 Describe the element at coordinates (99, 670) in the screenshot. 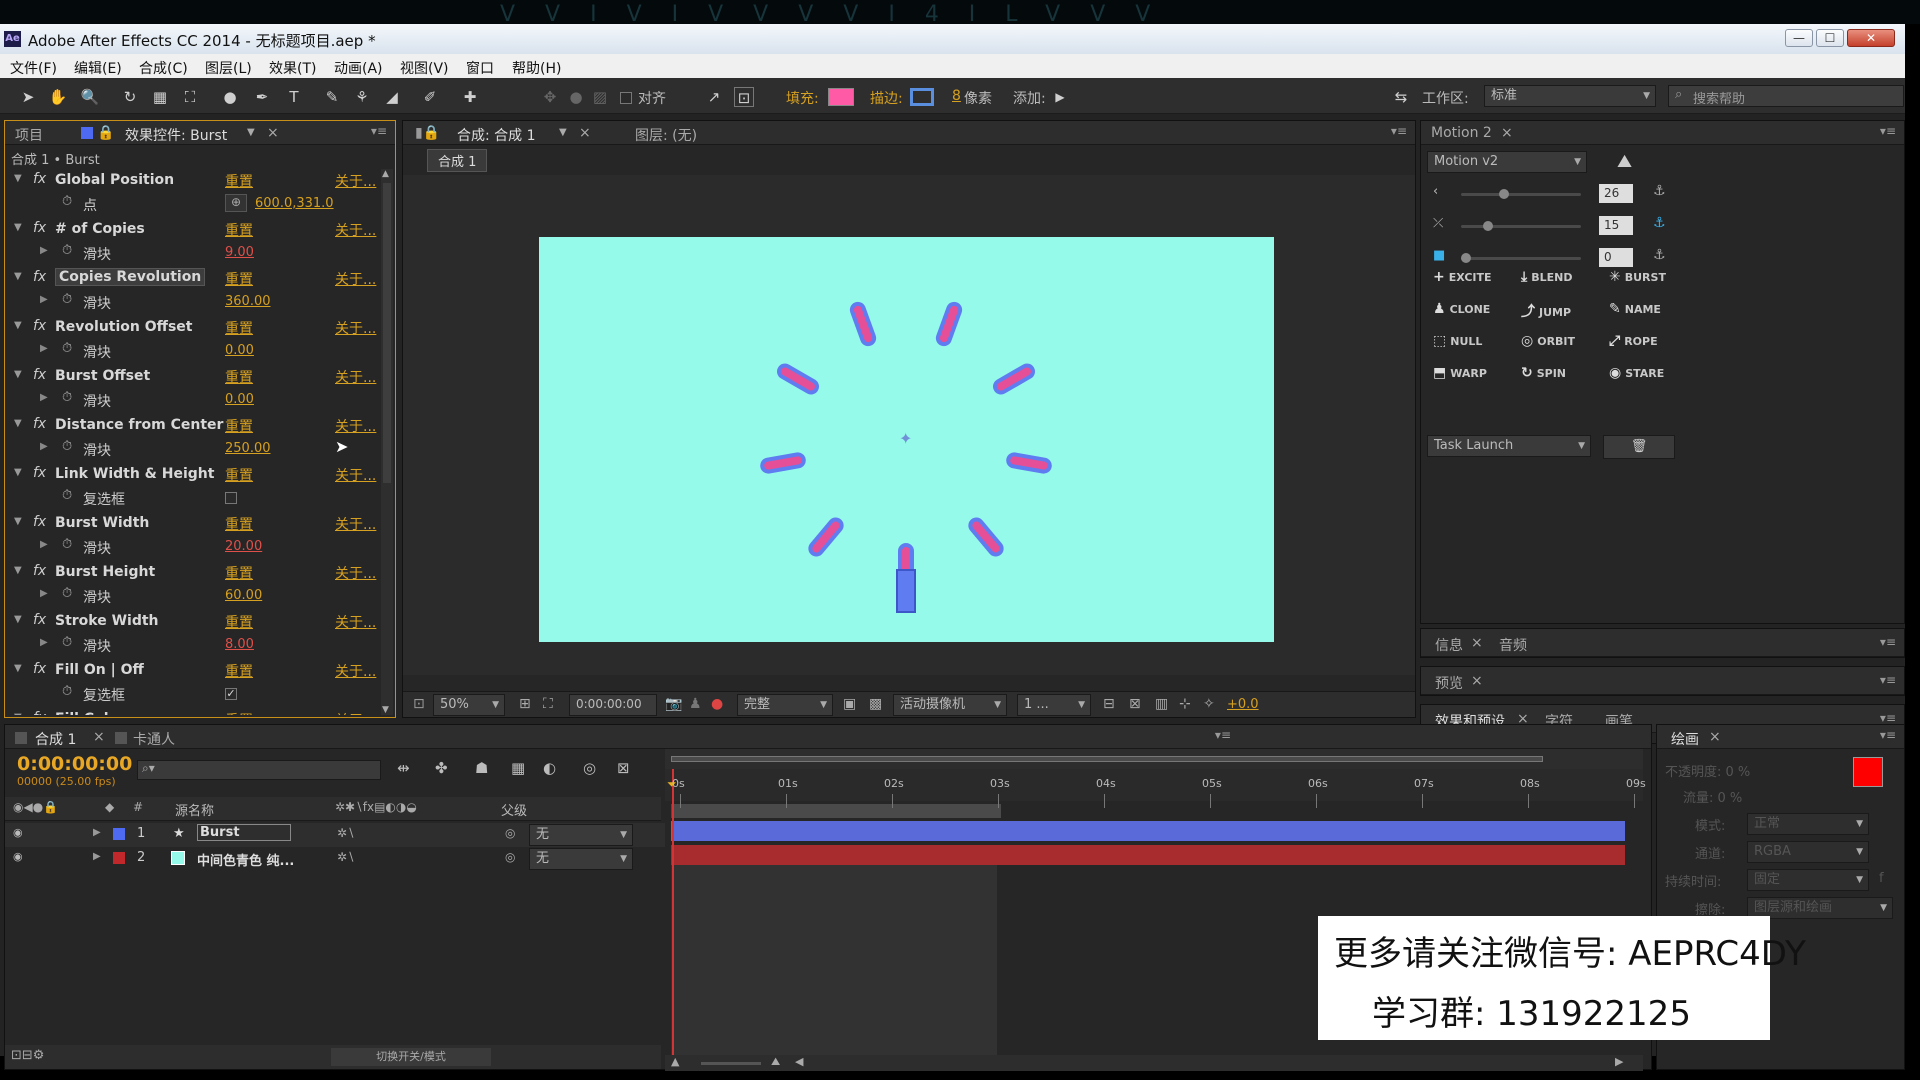

I see `effect-name: Fill On | Off` at that location.